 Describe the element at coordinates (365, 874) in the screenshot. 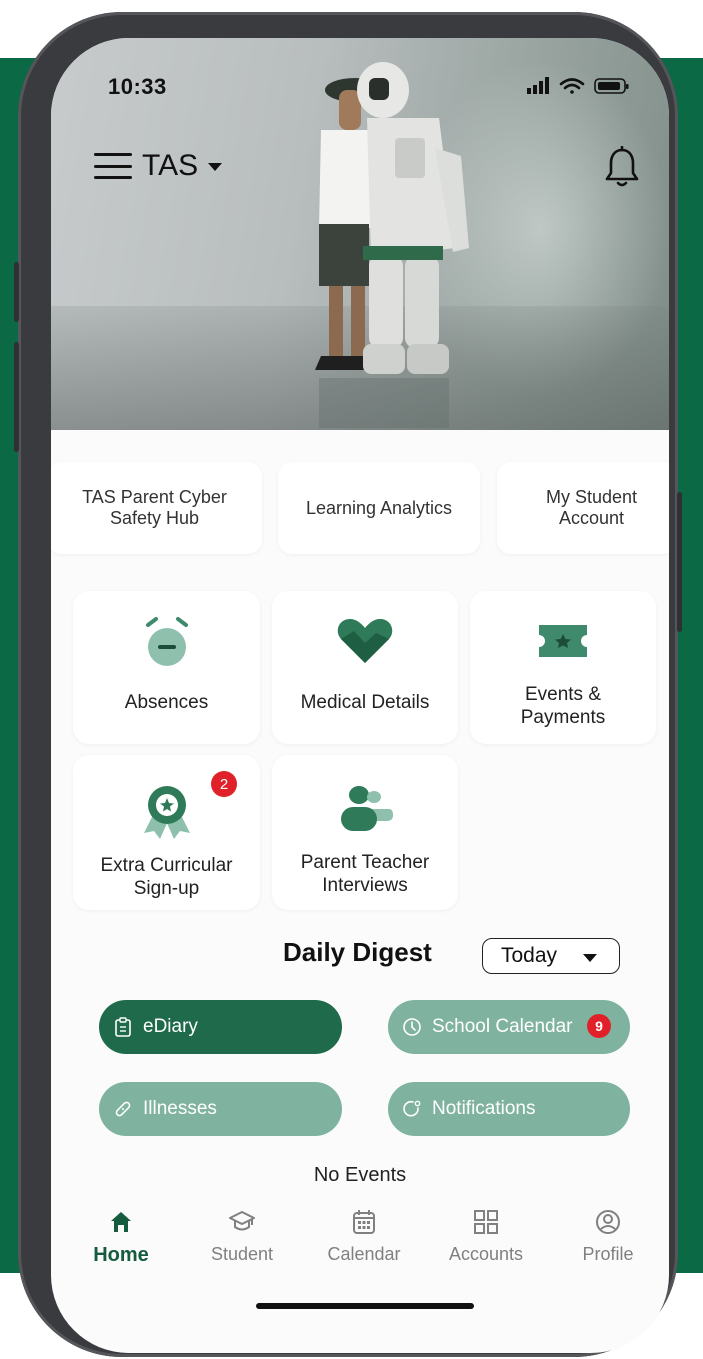

I see `tile-label: Parent Teacher Interviews` at that location.